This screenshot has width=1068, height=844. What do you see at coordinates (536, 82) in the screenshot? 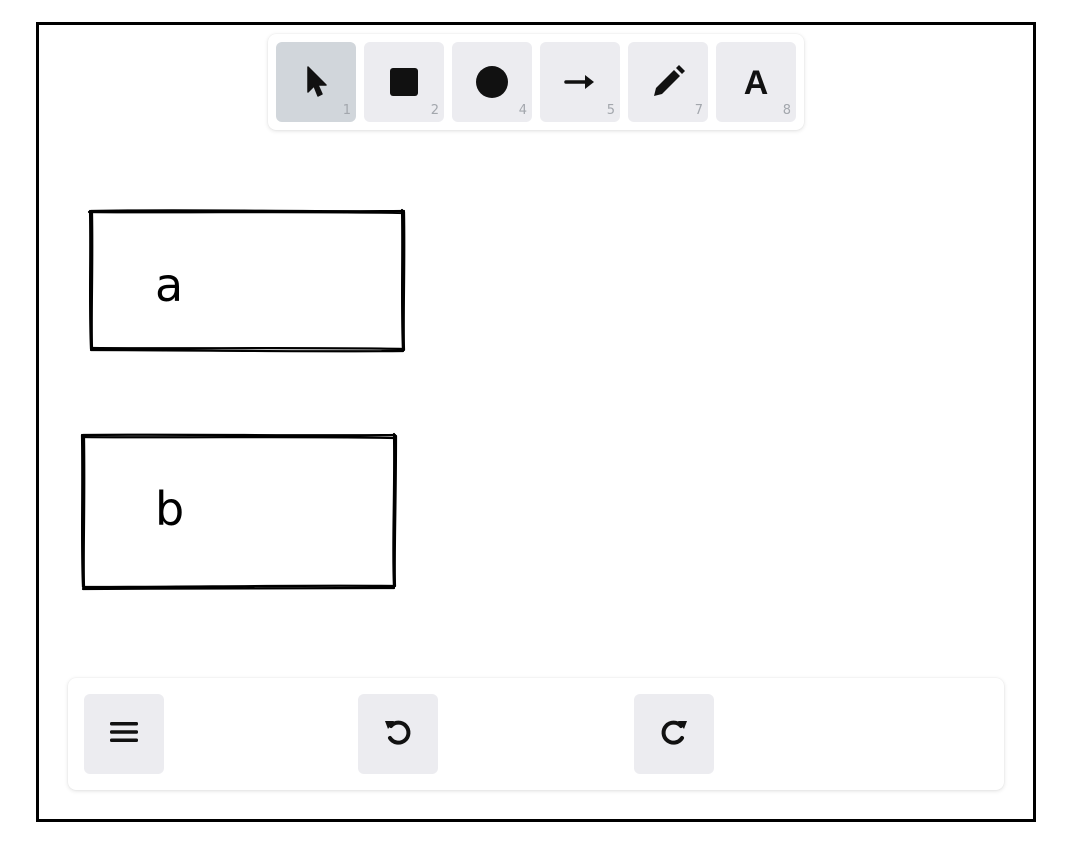
I see `tool-toolbar: 1 2 4 5 7 A 8` at bounding box center [536, 82].